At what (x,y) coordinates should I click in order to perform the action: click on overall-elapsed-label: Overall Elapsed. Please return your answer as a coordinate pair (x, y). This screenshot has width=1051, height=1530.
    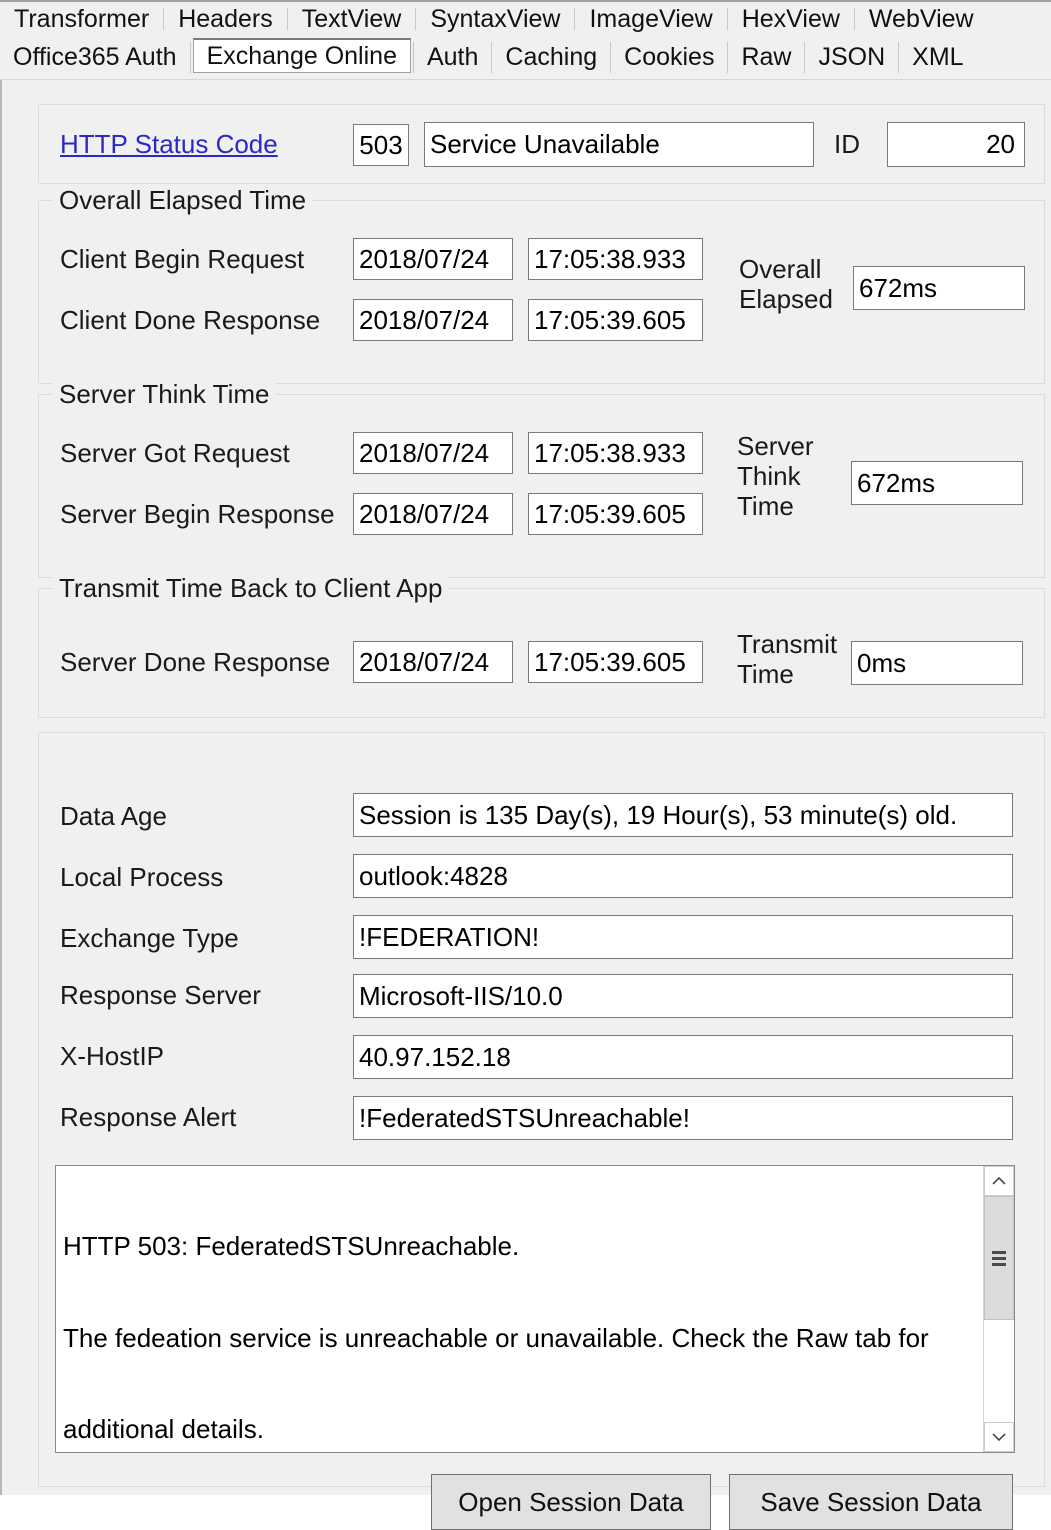
    Looking at the image, I should click on (786, 284).